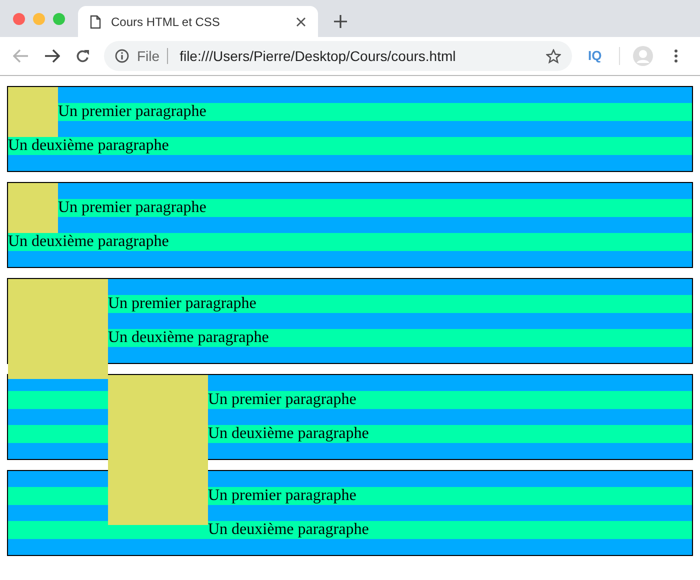  Describe the element at coordinates (676, 56) in the screenshot. I see `menu-icon` at that location.